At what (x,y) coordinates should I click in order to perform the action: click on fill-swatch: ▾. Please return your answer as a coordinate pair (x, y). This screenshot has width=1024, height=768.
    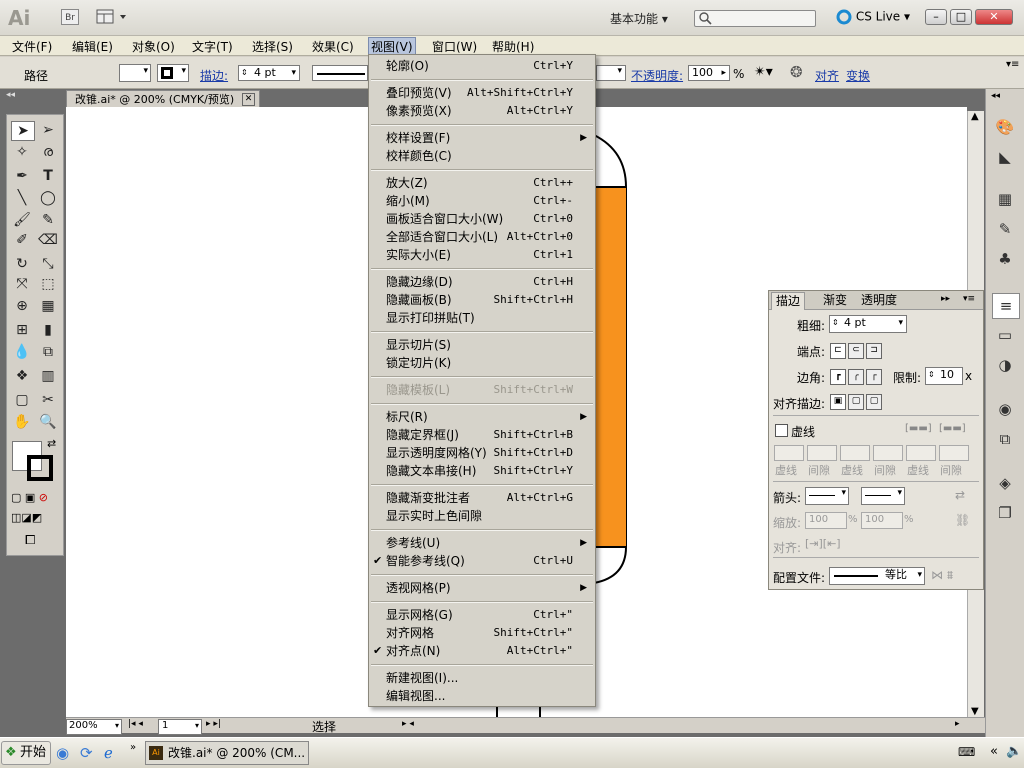
    Looking at the image, I should click on (135, 73).